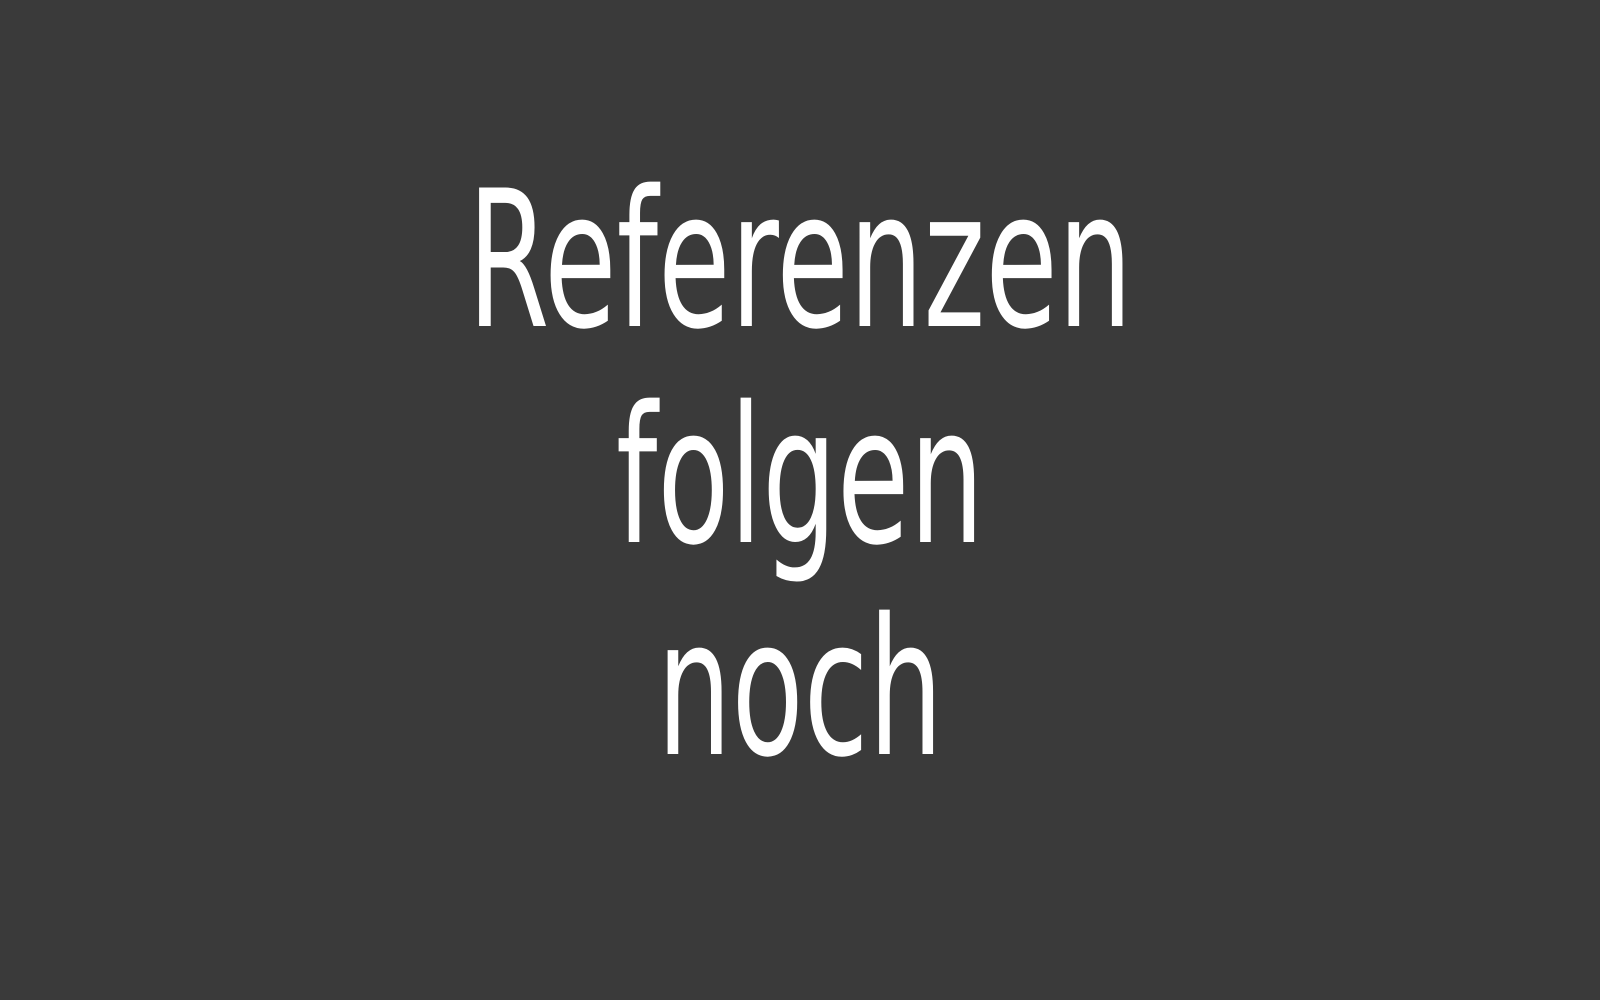 The width and height of the screenshot is (1600, 1000). Describe the element at coordinates (800, 260) in the screenshot. I see `message-line-1: Referenzen` at that location.